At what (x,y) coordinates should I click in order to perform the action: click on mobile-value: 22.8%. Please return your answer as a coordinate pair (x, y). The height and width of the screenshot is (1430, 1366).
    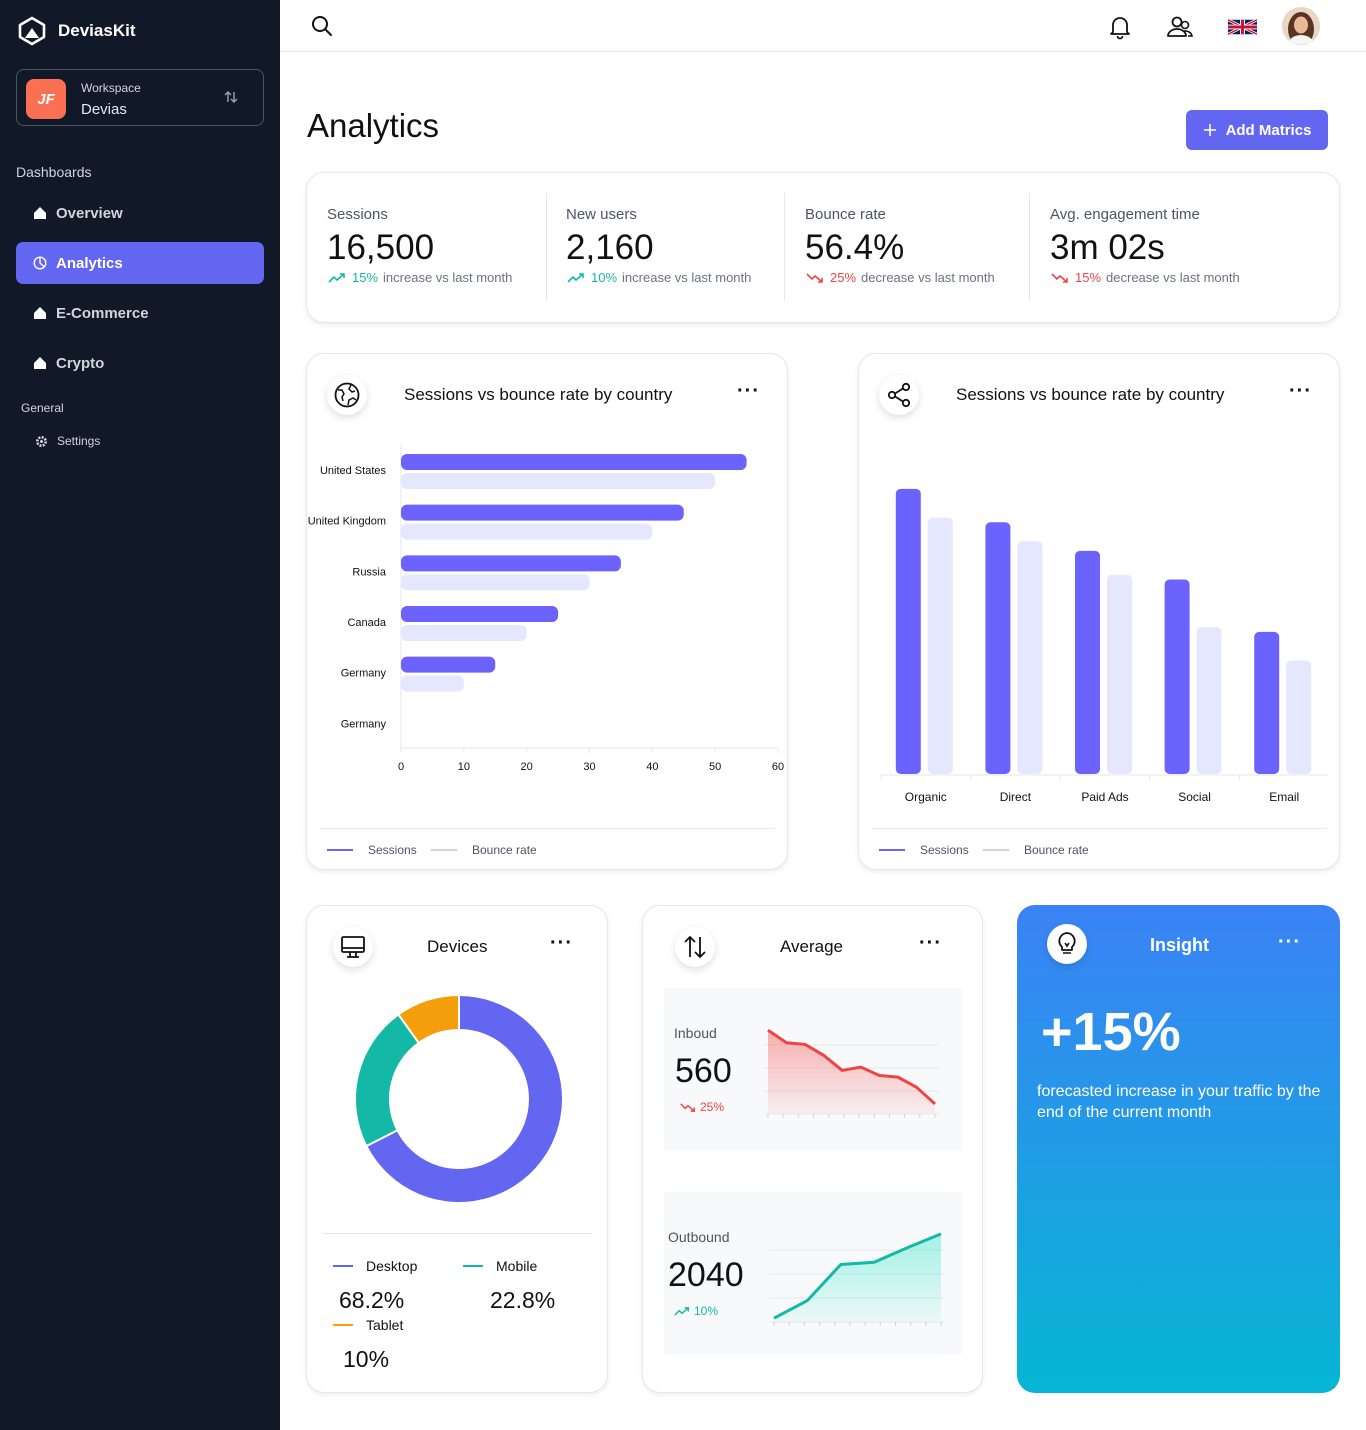
    Looking at the image, I should click on (523, 1300).